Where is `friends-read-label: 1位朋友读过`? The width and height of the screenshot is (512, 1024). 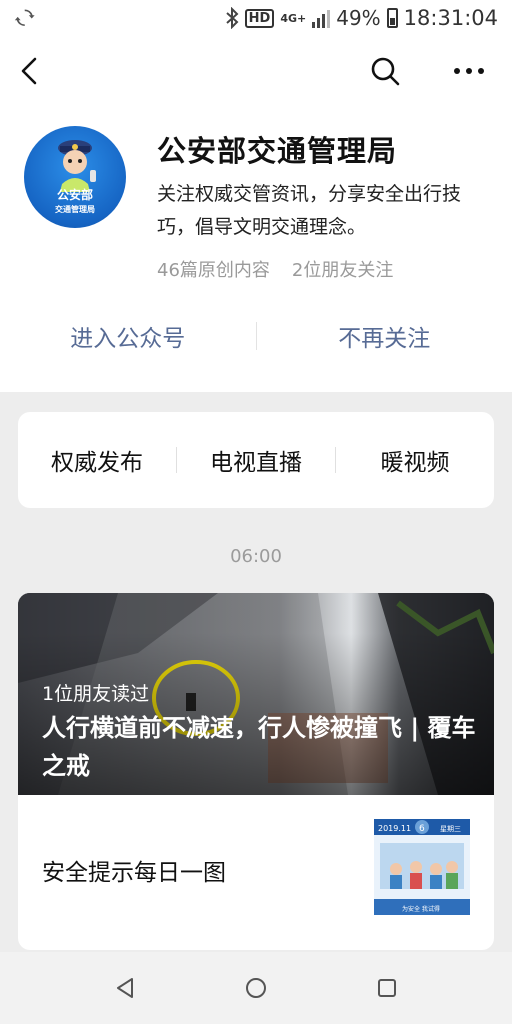 friends-read-label: 1位朋友读过 is located at coordinates (96, 694).